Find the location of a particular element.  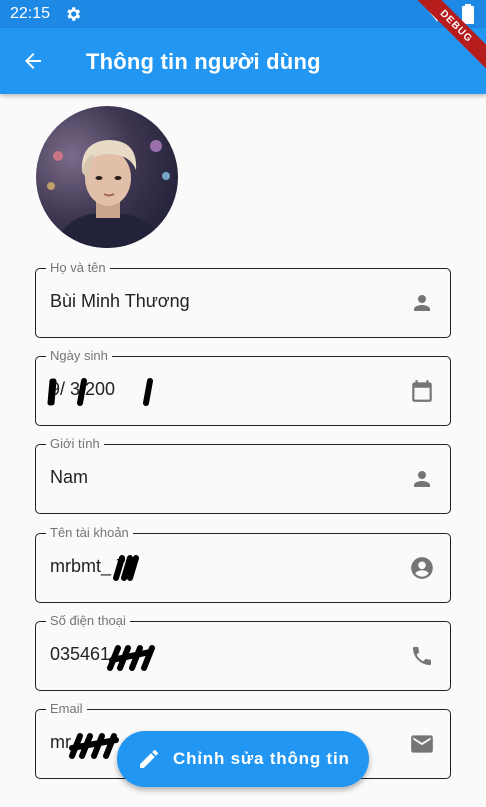

page-title: Thông tin người dùng is located at coordinates (203, 61).